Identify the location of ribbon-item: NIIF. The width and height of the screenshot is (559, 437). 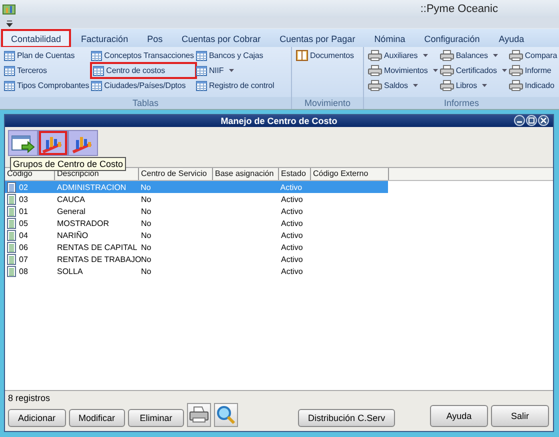
(235, 70).